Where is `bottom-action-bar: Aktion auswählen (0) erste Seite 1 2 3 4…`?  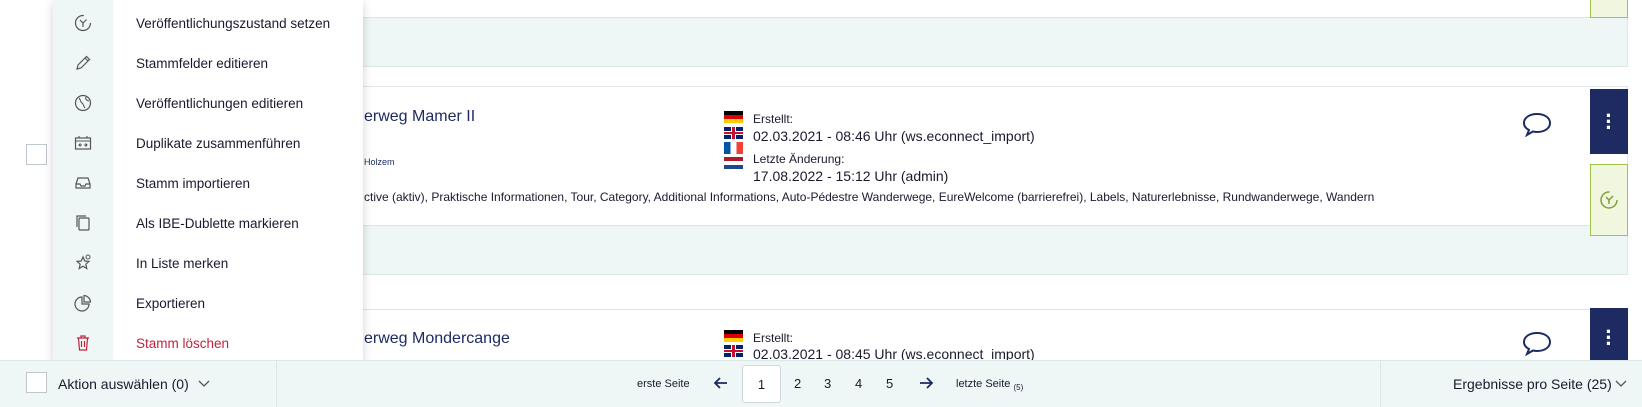
bottom-action-bar: Aktion auswählen (0) erste Seite 1 2 3 4… is located at coordinates (821, 383).